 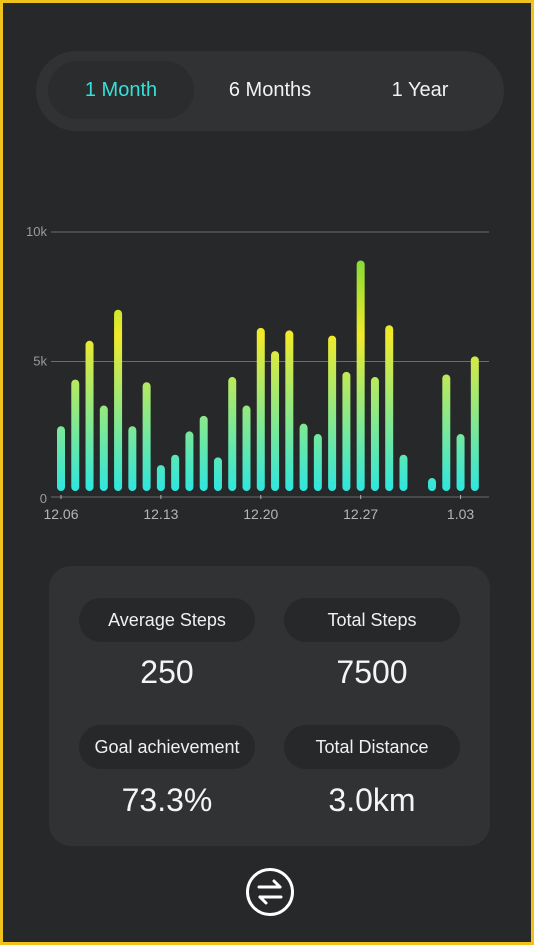 What do you see at coordinates (389, 408) in the screenshot?
I see `bar-12.28` at bounding box center [389, 408].